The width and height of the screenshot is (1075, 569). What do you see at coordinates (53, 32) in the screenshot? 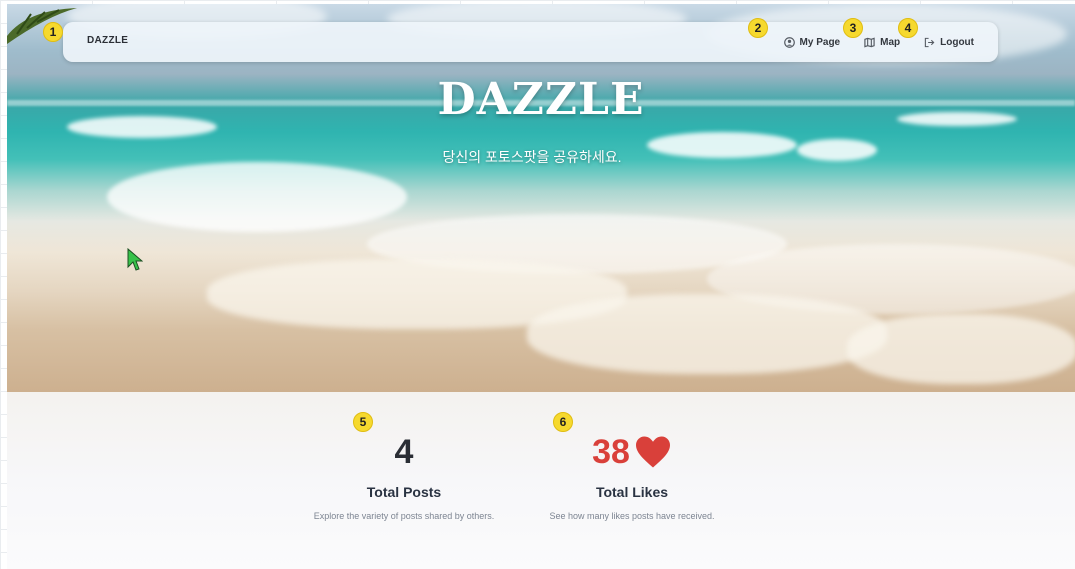
I see `annotation-marker-1: 1` at bounding box center [53, 32].